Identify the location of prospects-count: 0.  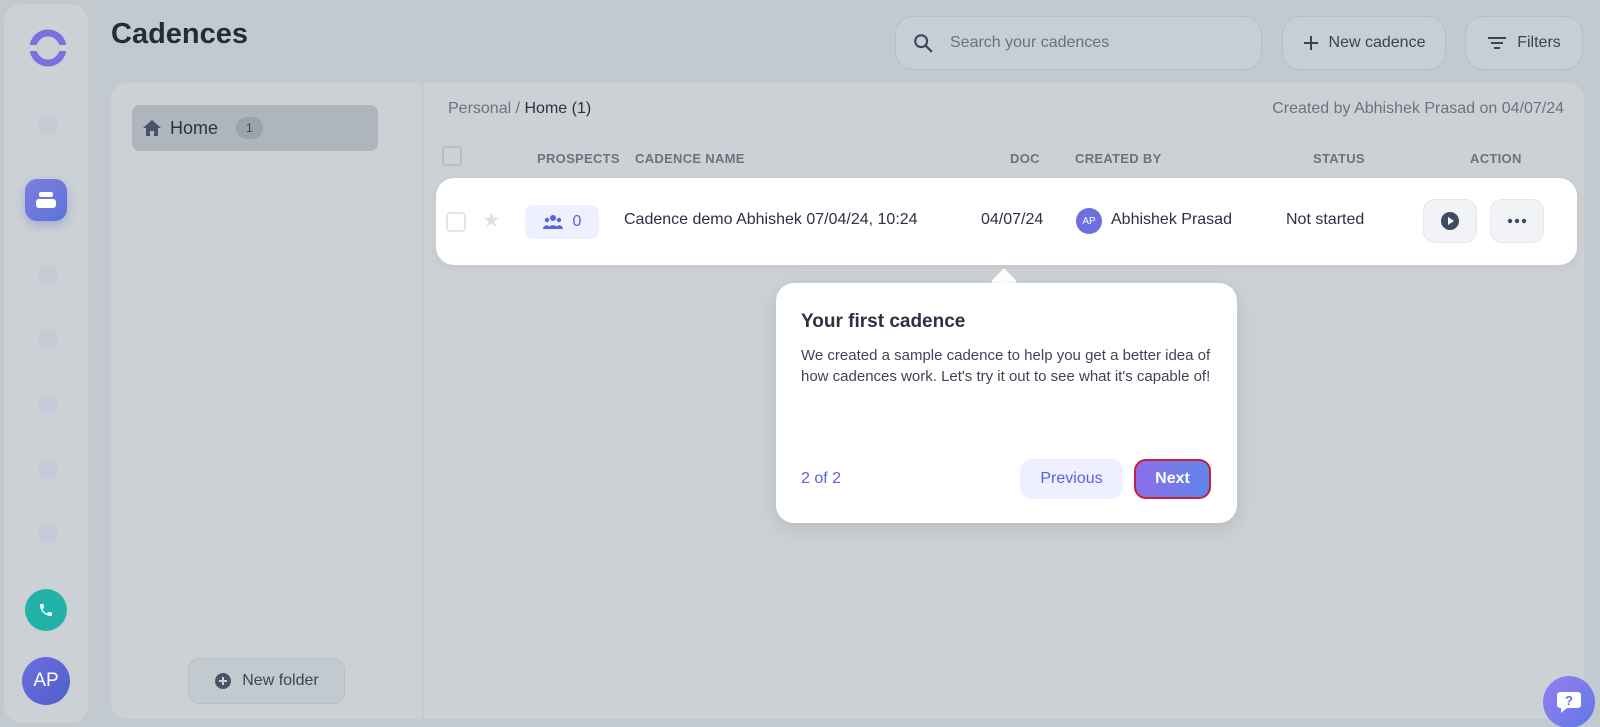
(577, 221).